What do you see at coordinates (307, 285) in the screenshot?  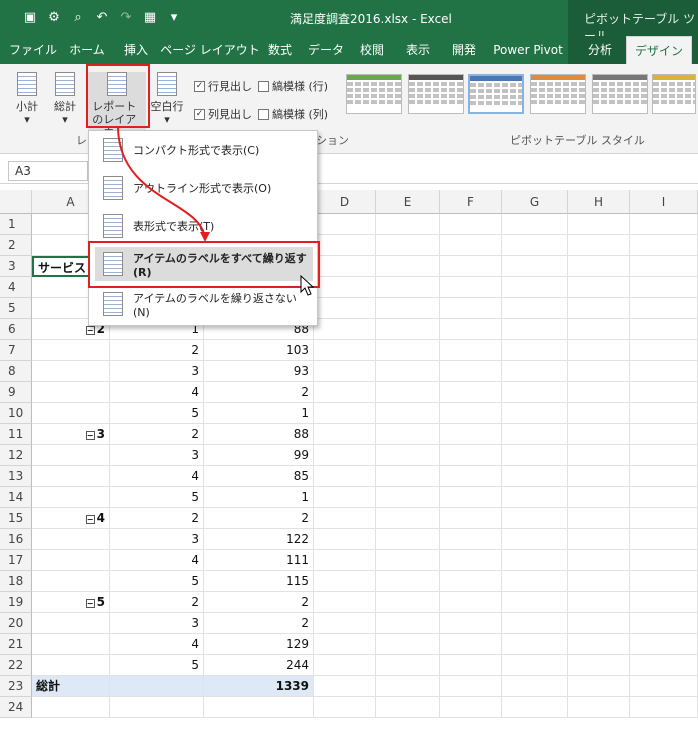 I see `mouse-cursor-icon` at bounding box center [307, 285].